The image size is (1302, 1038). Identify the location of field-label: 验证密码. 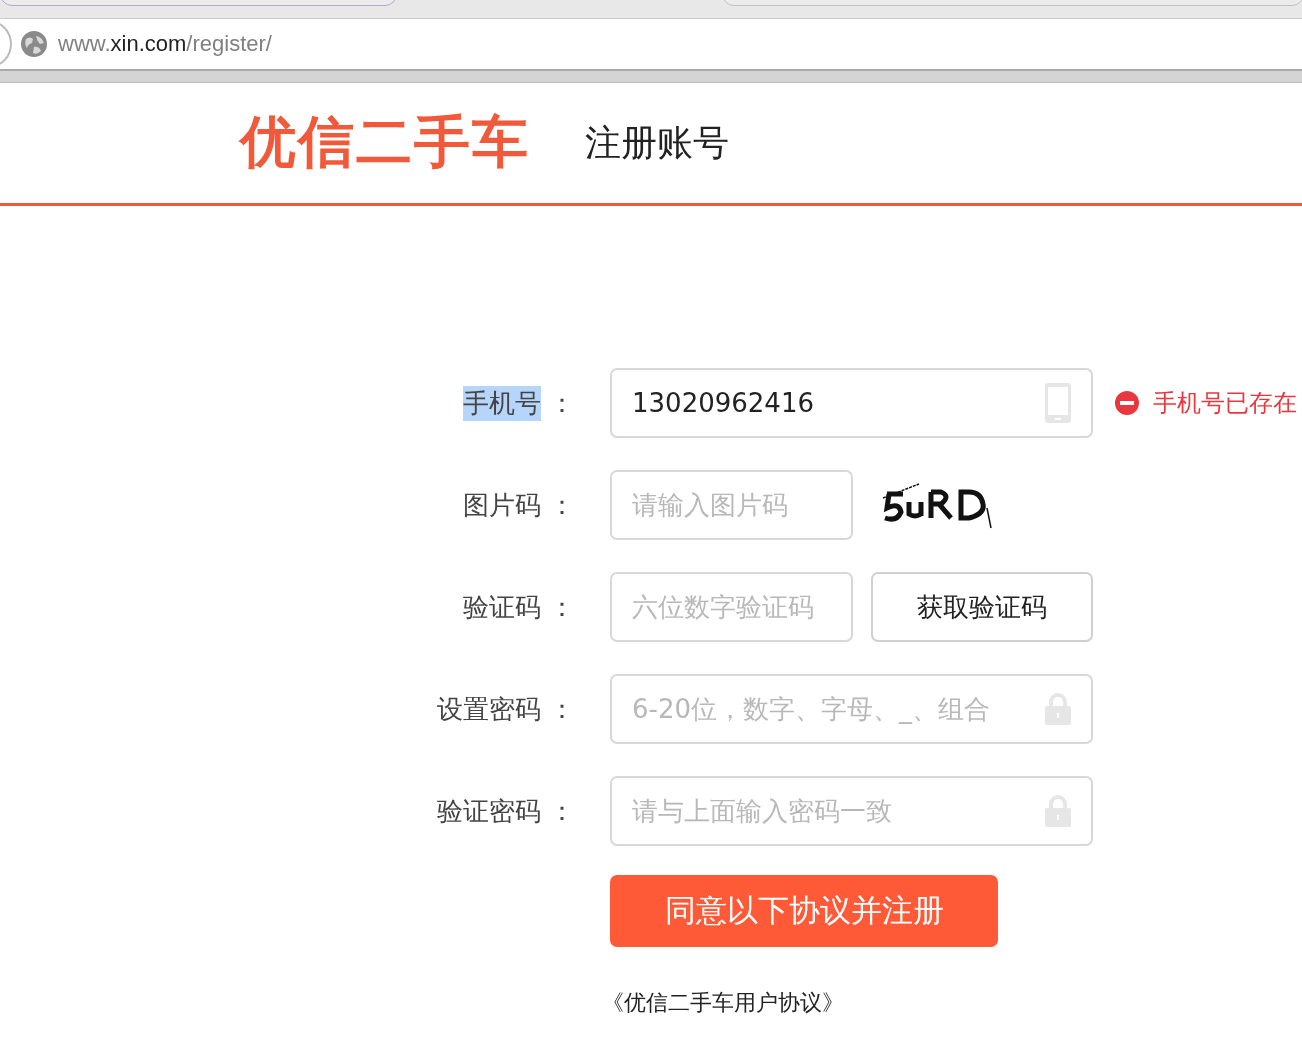
(489, 811).